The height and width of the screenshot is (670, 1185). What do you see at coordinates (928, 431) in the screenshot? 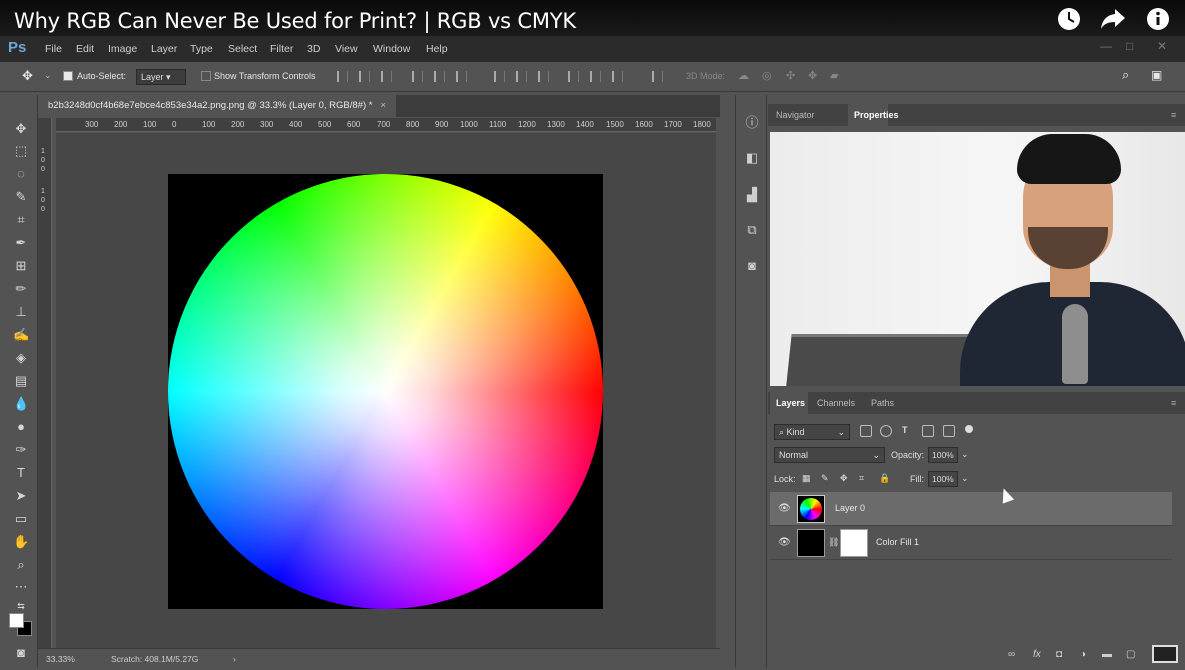
I see `shape-filter-icon` at bounding box center [928, 431].